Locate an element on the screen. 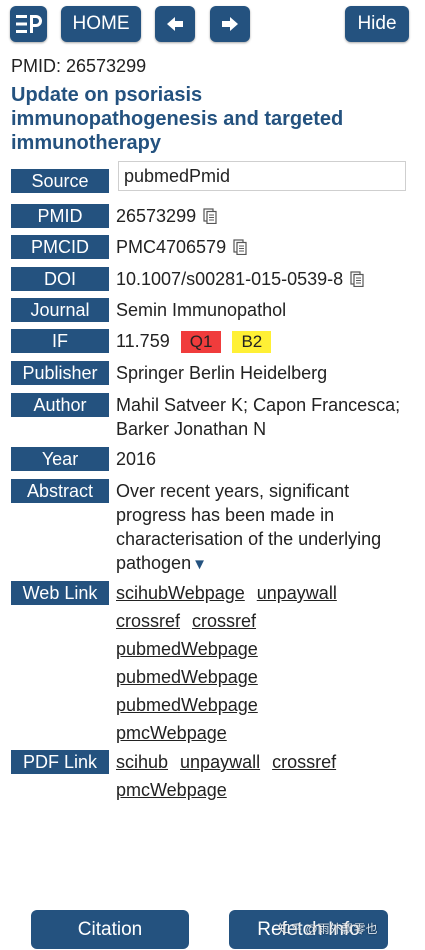  previous-button is located at coordinates (175, 24).